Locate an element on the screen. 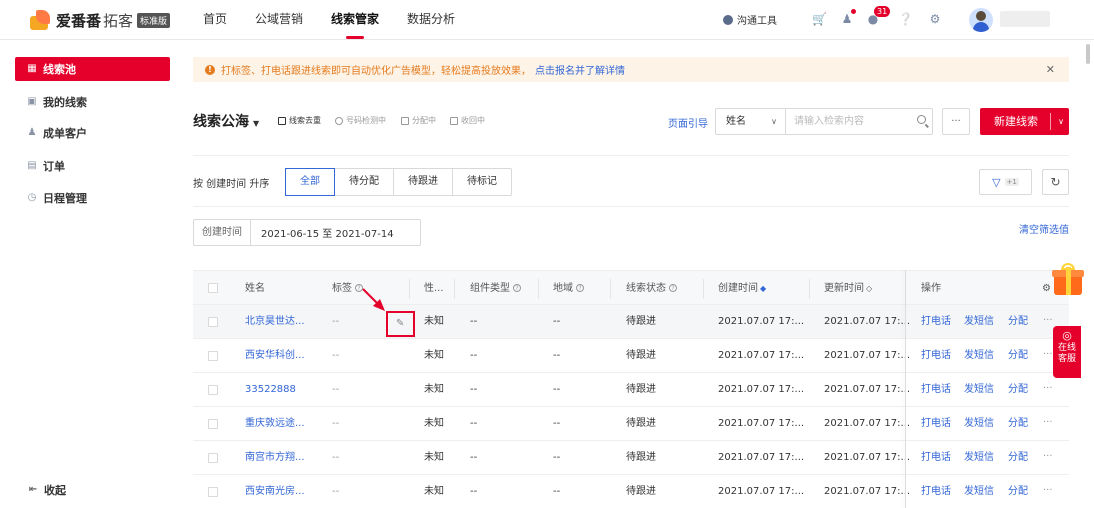 The image size is (1094, 508). help-icon: ❔ is located at coordinates (905, 19).